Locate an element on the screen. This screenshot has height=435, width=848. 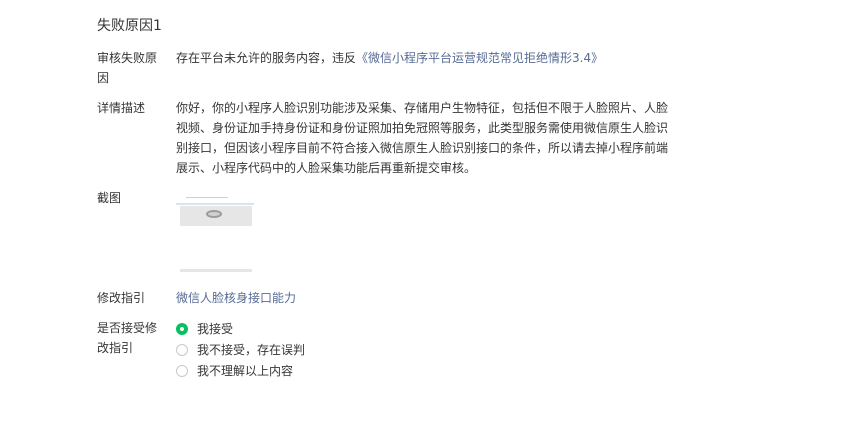
screenshot-thumbnail is located at coordinates (215, 236).